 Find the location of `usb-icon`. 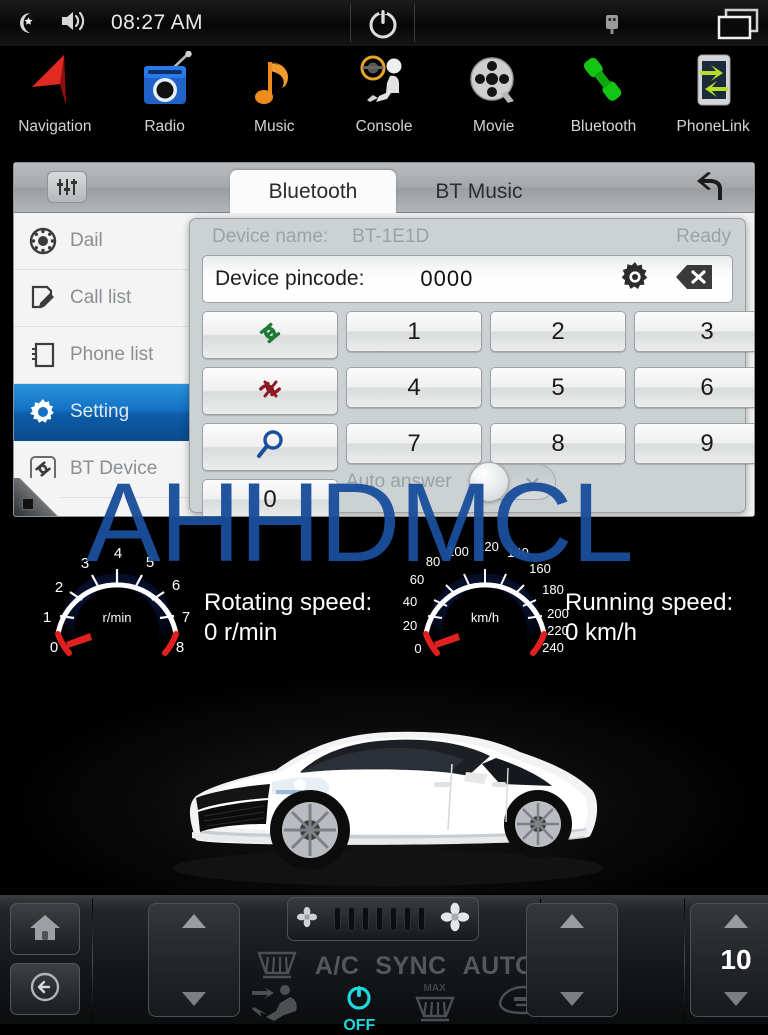

usb-icon is located at coordinates (612, 25).